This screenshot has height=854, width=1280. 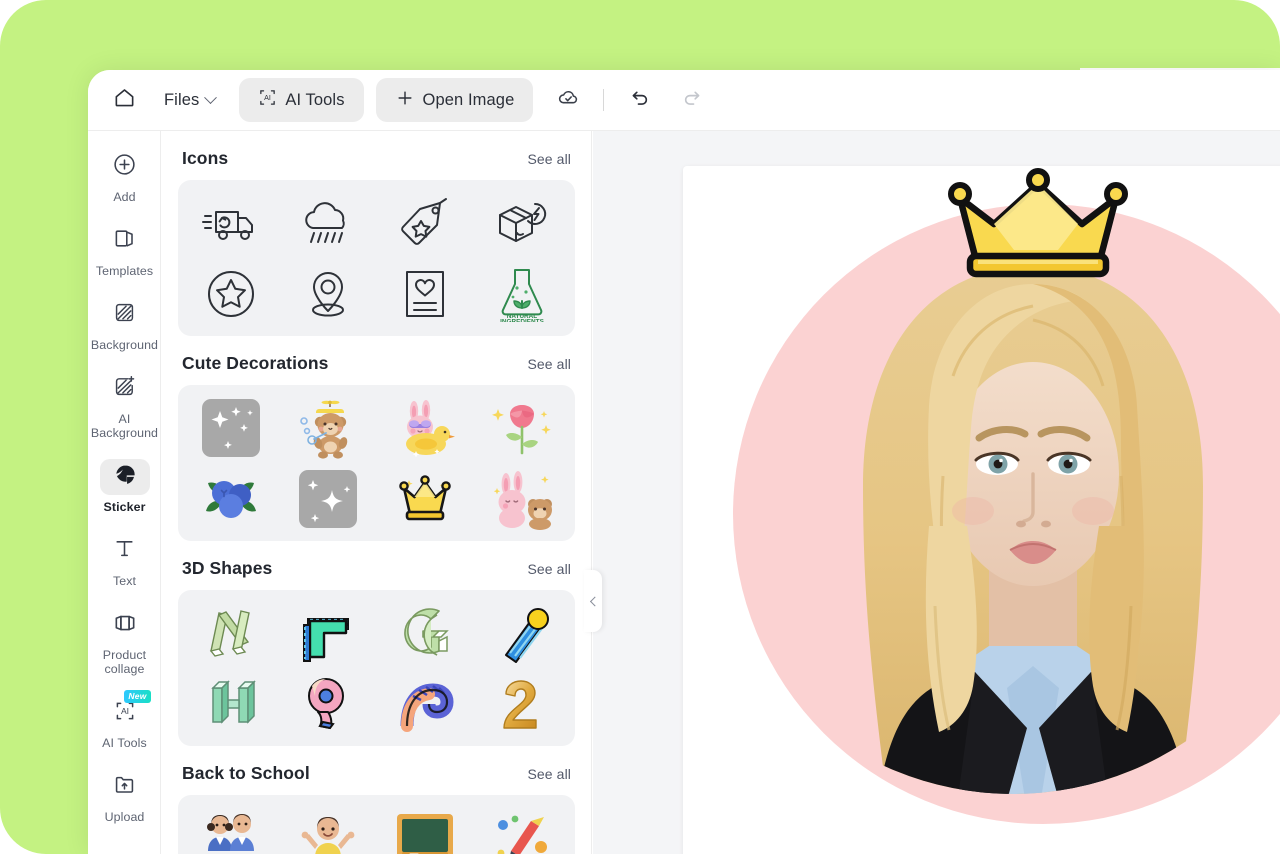 What do you see at coordinates (328, 498) in the screenshot?
I see `sticker-cell-sparkle-star-tile-sticker` at bounding box center [328, 498].